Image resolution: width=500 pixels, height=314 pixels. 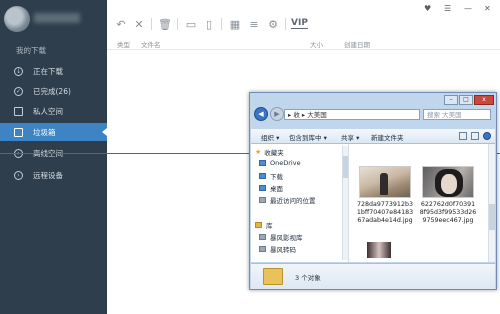 I want to click on nav-favorites: ★ 收藏夹, so click(x=269, y=152).